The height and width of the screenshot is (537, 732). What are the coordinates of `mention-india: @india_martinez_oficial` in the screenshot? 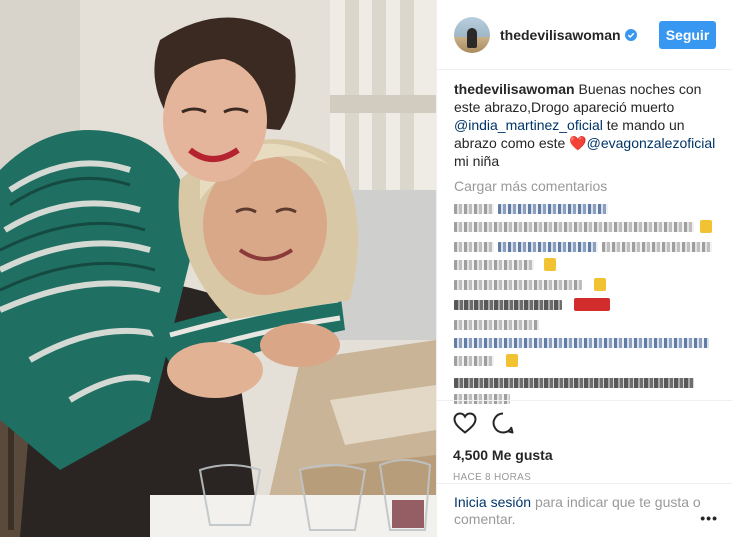 It's located at (528, 125).